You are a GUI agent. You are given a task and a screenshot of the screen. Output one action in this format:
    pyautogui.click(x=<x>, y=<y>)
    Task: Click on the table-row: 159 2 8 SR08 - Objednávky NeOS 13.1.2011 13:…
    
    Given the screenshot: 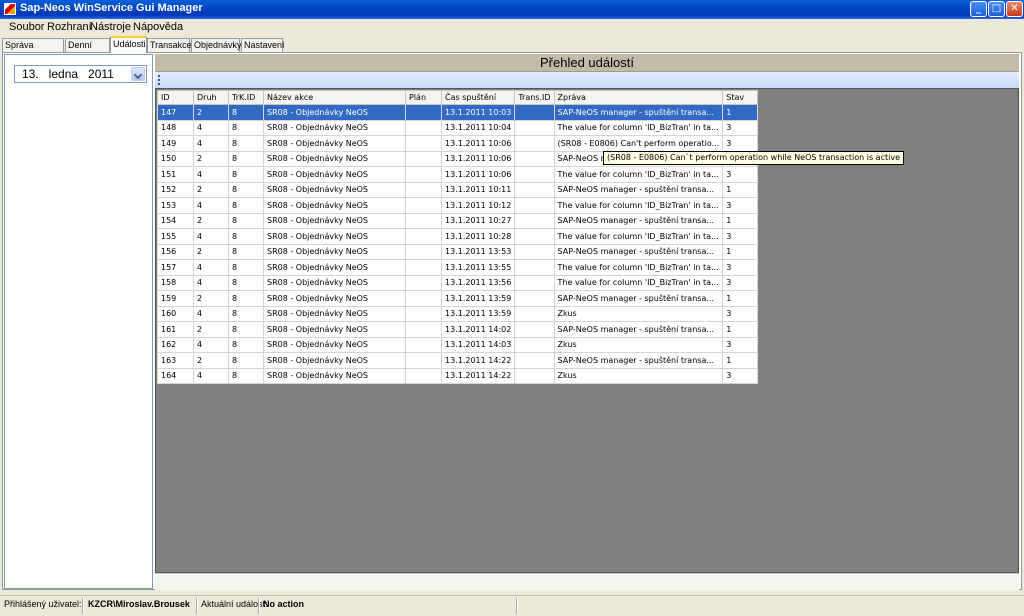 What is the action you would take?
    pyautogui.click(x=458, y=298)
    